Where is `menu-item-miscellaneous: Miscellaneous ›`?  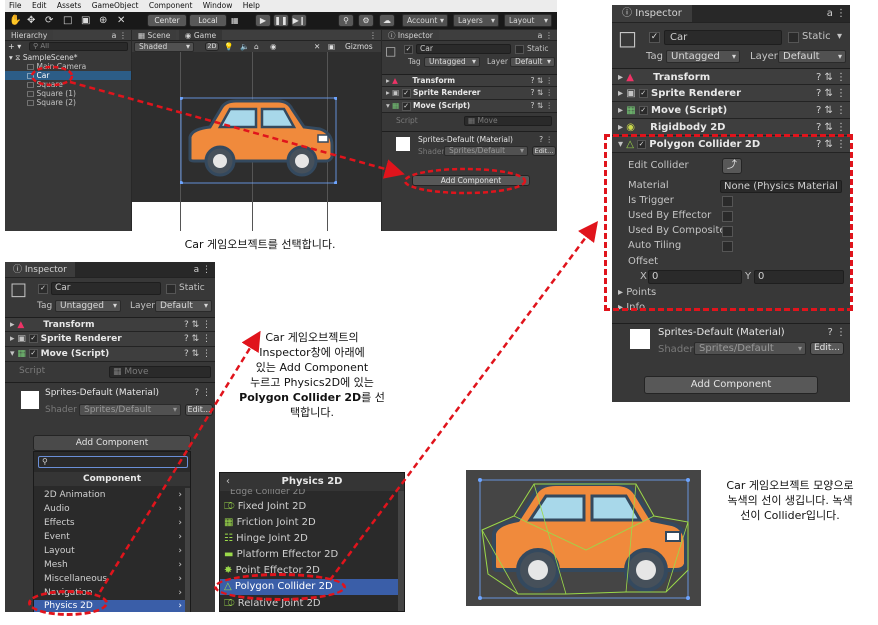
menu-item-miscellaneous: Miscellaneous › is located at coordinates (112, 579).